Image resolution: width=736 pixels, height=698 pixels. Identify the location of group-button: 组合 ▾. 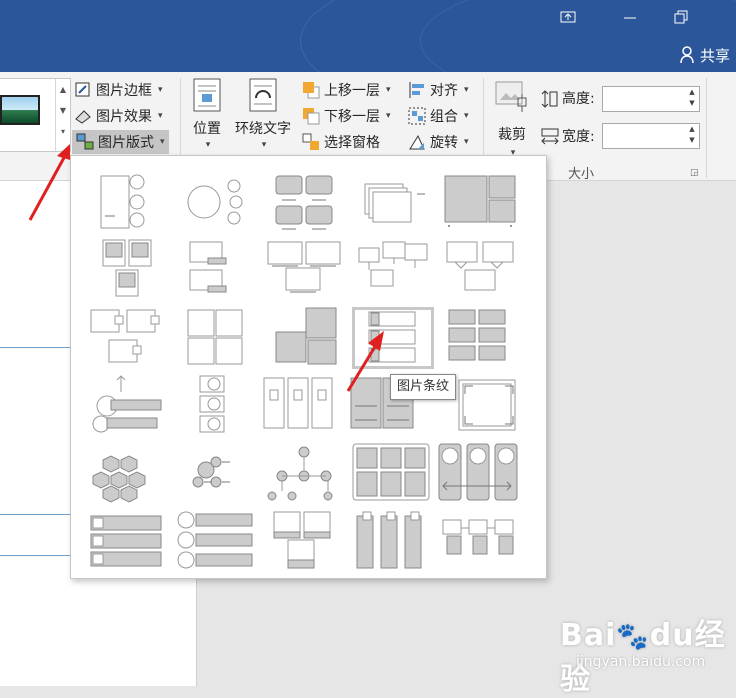
(438, 116).